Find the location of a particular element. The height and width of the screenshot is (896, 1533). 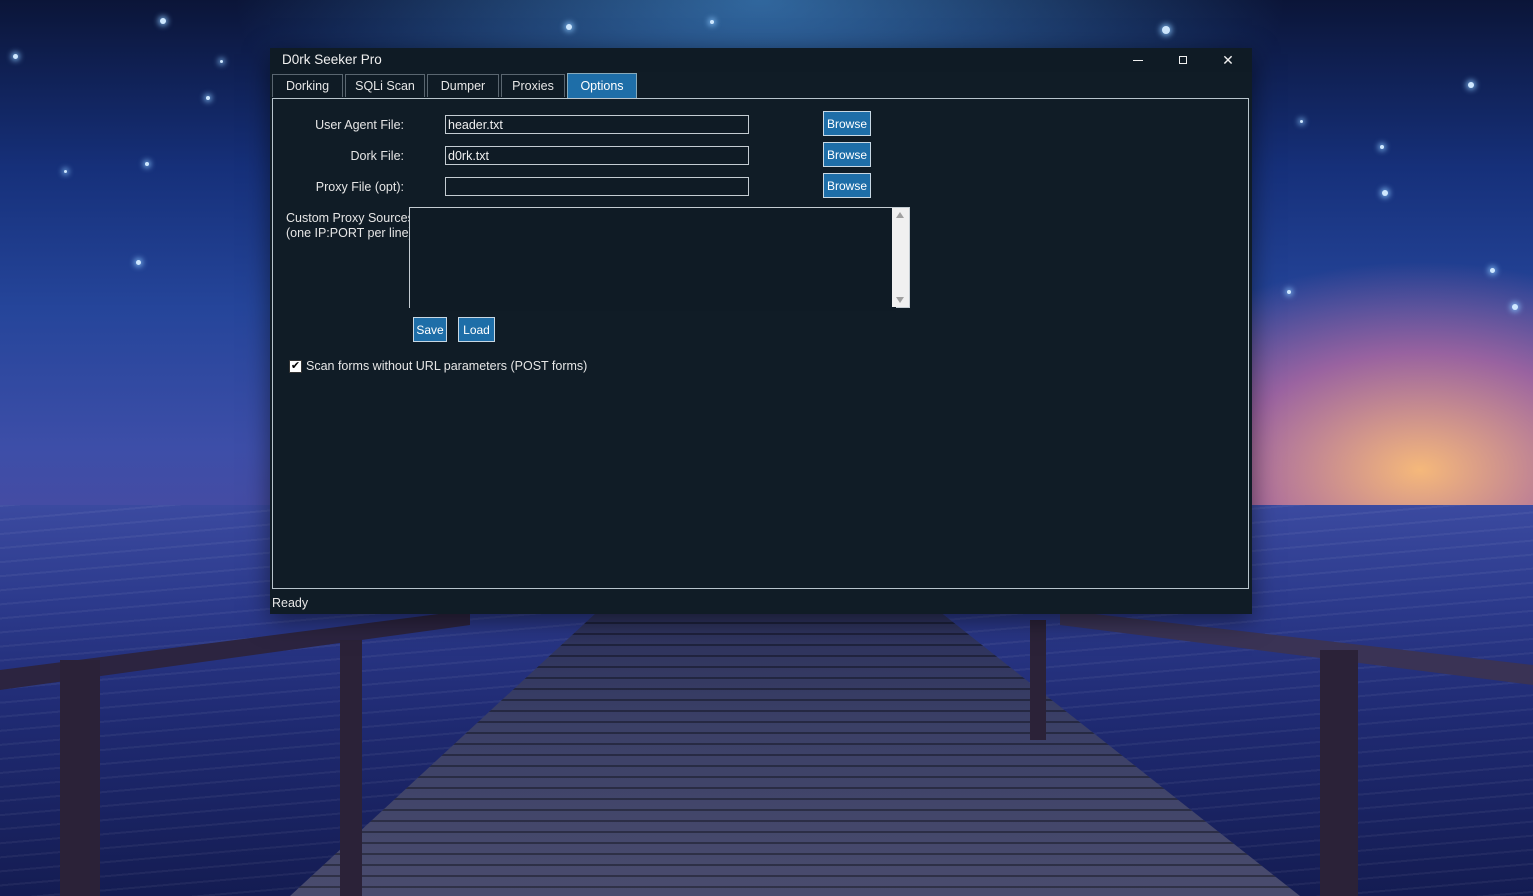

tab-dumper: Dumper is located at coordinates (463, 85).